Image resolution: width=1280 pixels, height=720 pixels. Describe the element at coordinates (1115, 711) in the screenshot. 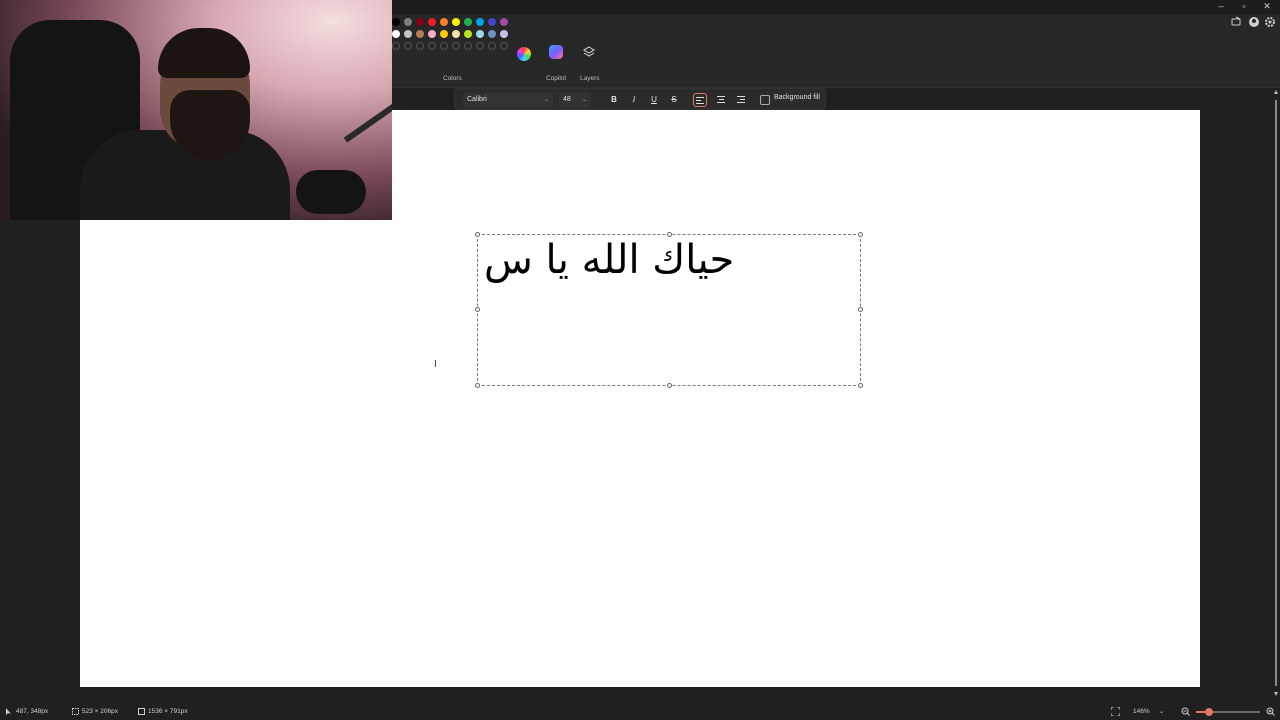

I see `fit-to-window-icon` at that location.